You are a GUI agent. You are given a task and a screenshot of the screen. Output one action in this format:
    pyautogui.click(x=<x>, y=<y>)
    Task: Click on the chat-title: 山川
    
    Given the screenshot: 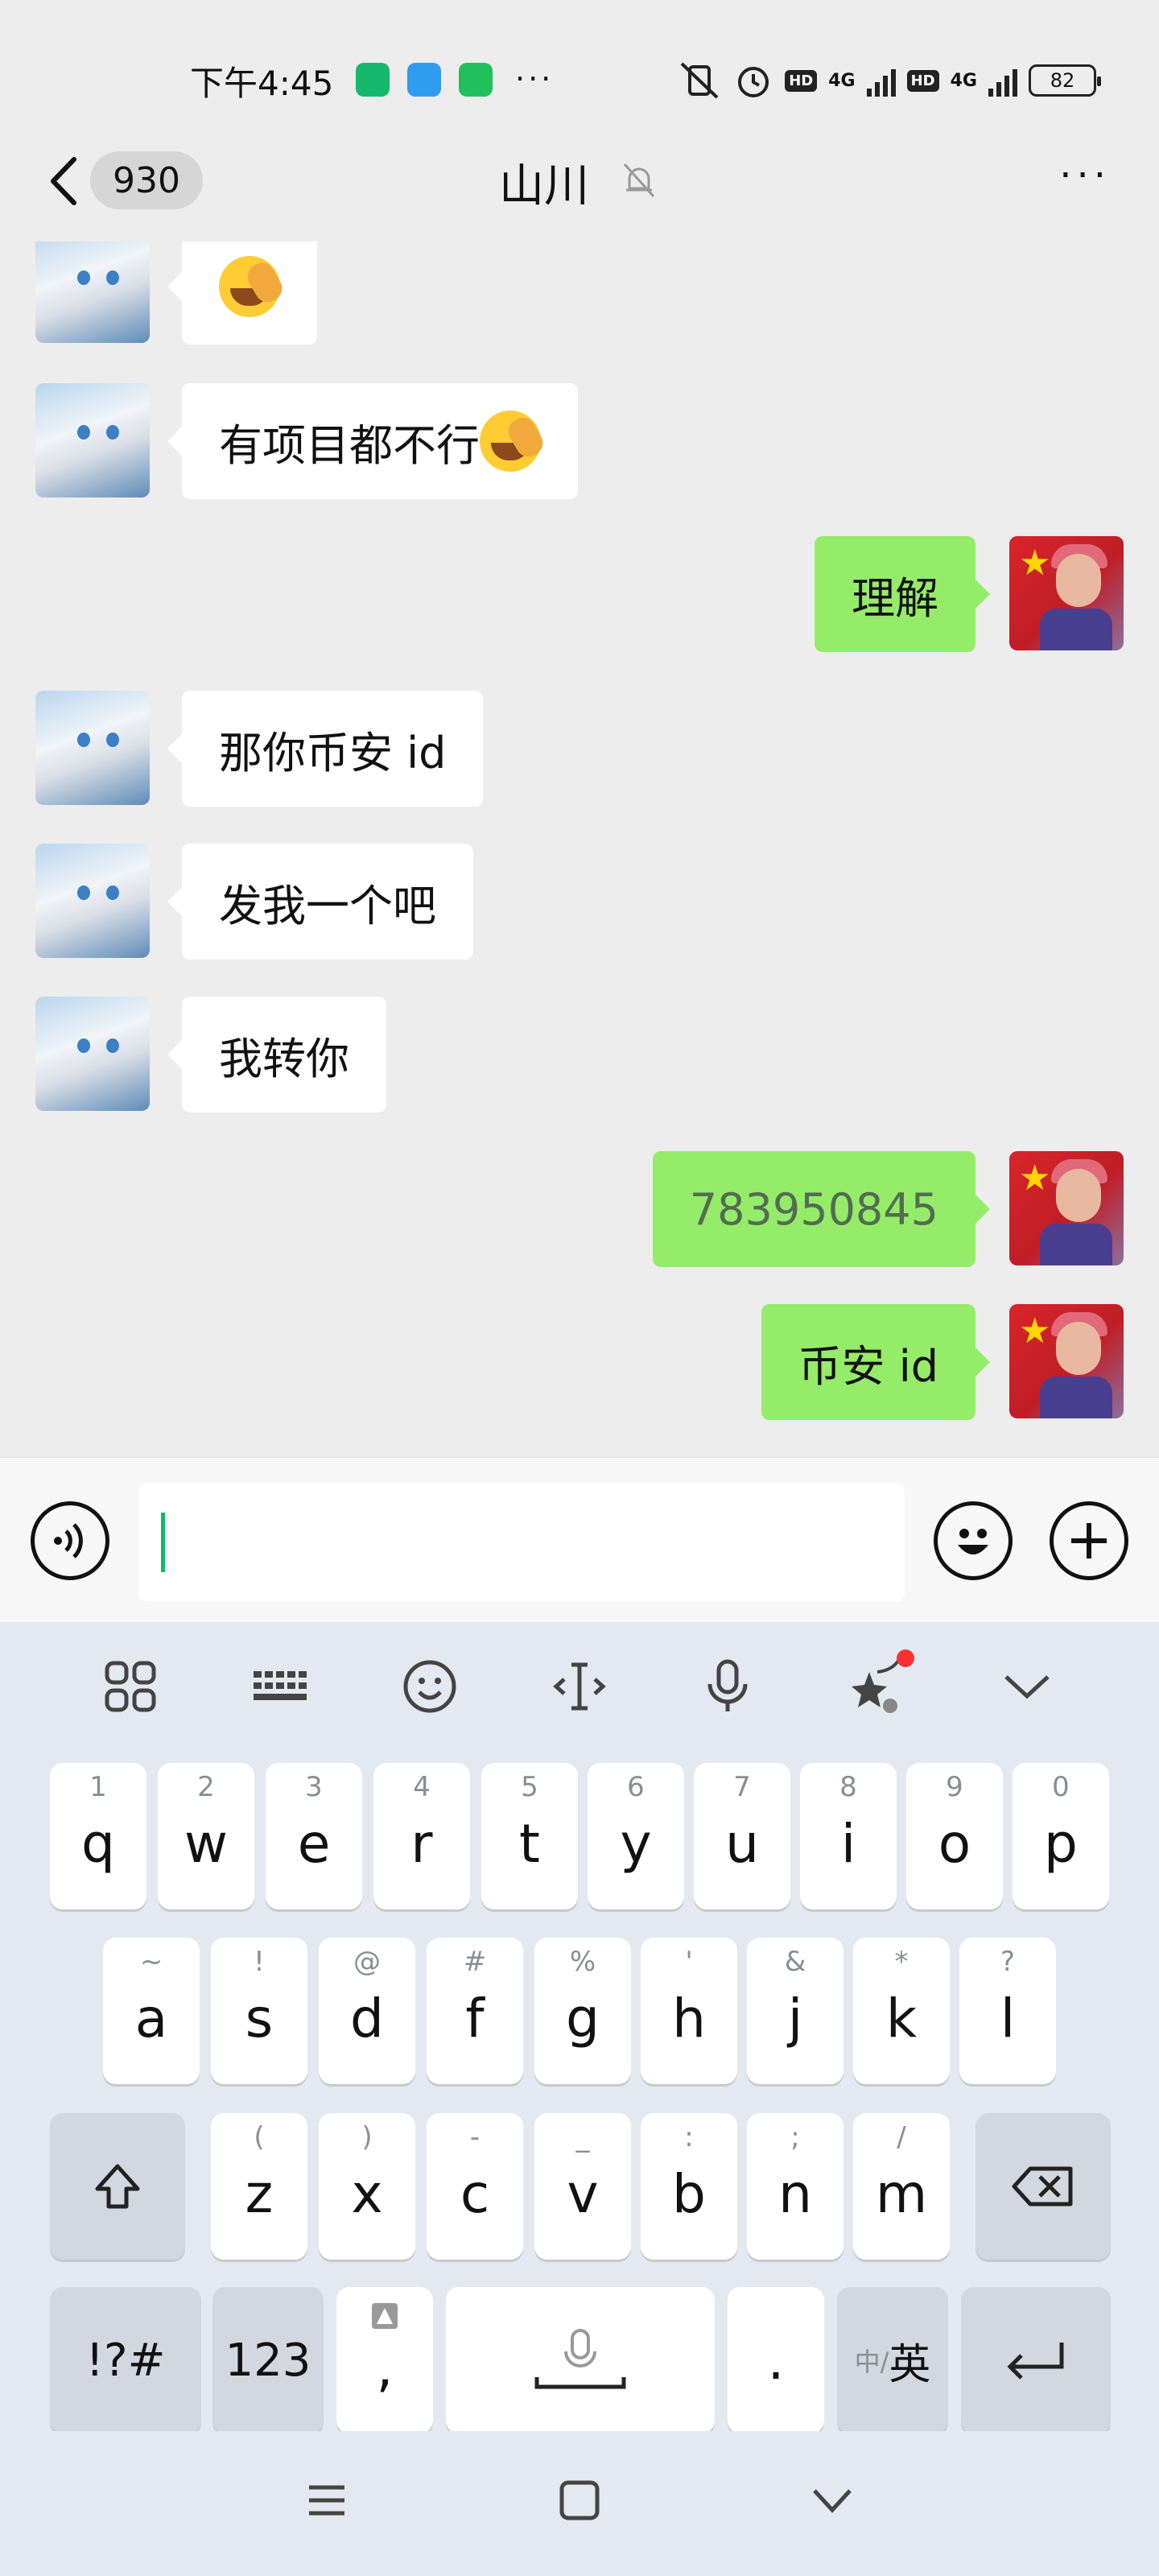 What is the action you would take?
    pyautogui.click(x=544, y=186)
    